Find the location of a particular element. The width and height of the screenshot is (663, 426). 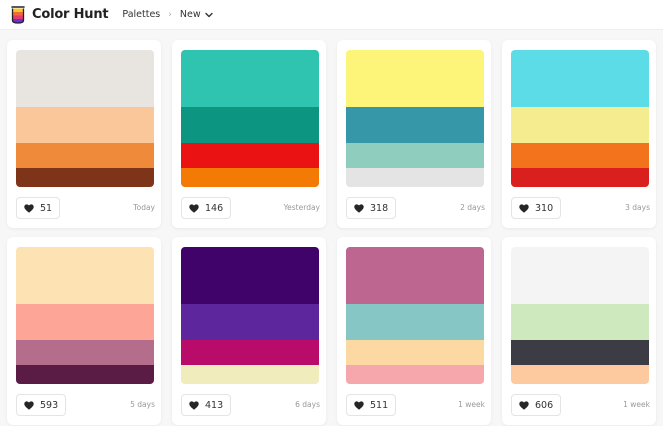

like-button: 318 is located at coordinates (371, 208).